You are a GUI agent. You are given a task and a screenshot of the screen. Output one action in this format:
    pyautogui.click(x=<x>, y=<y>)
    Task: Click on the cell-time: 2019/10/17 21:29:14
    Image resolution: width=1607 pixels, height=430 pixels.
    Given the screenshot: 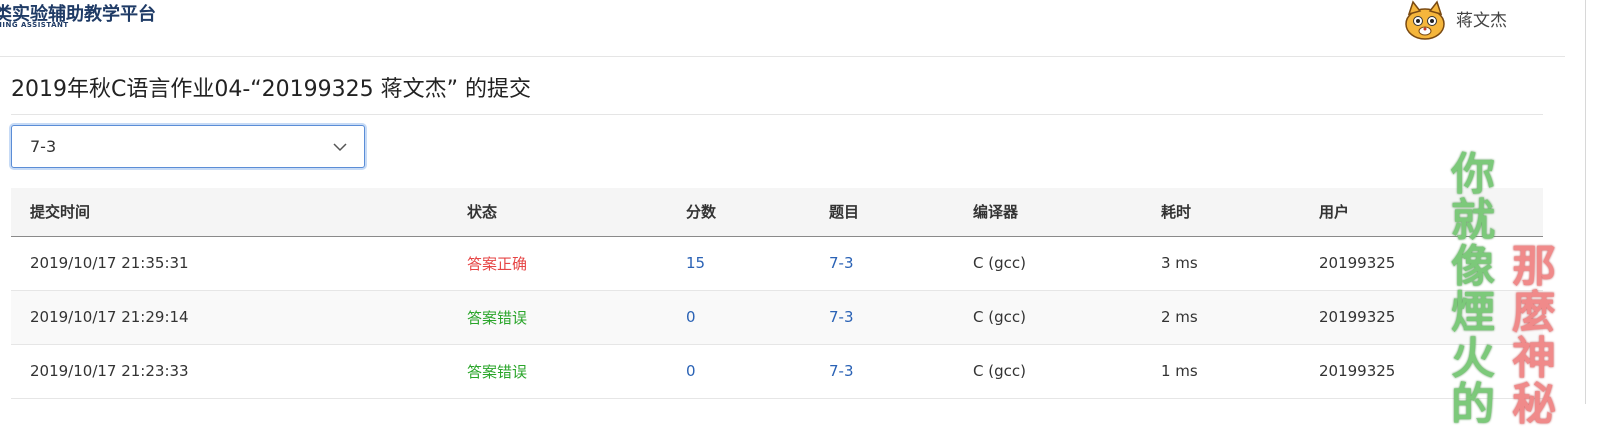 What is the action you would take?
    pyautogui.click(x=229, y=317)
    